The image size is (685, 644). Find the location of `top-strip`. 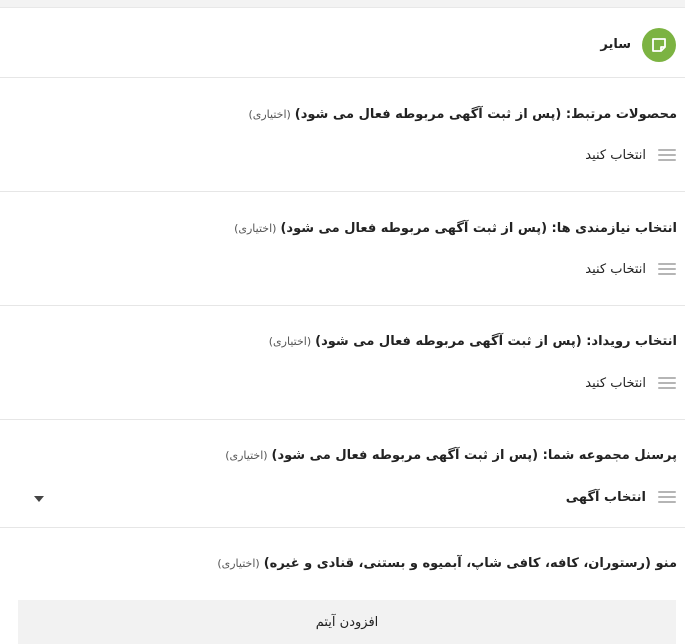

top-strip is located at coordinates (342, 4).